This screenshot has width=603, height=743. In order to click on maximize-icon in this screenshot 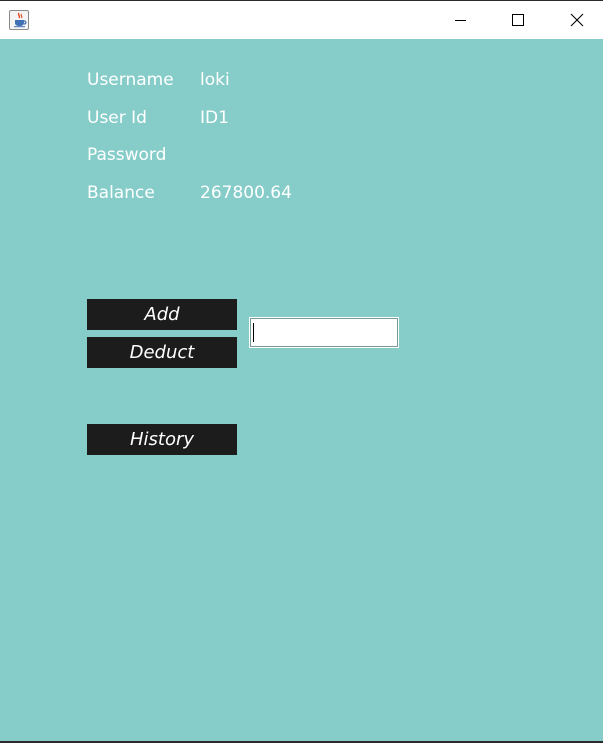, I will do `click(518, 20)`.